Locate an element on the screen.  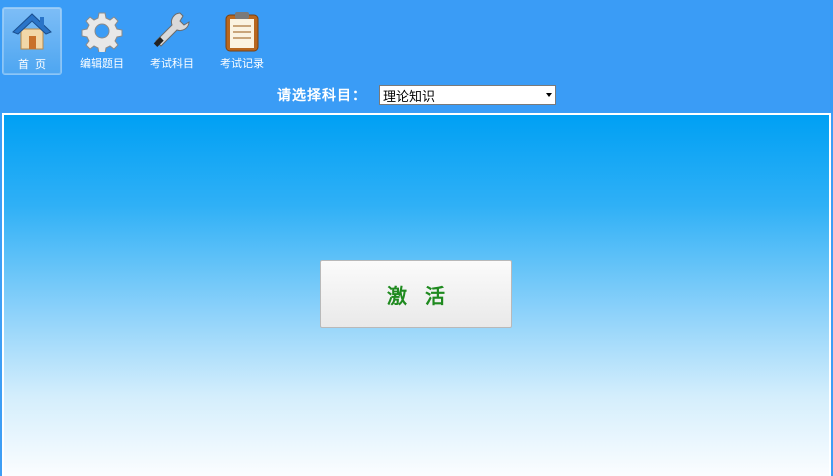
clipboard-icon is located at coordinates (242, 31).